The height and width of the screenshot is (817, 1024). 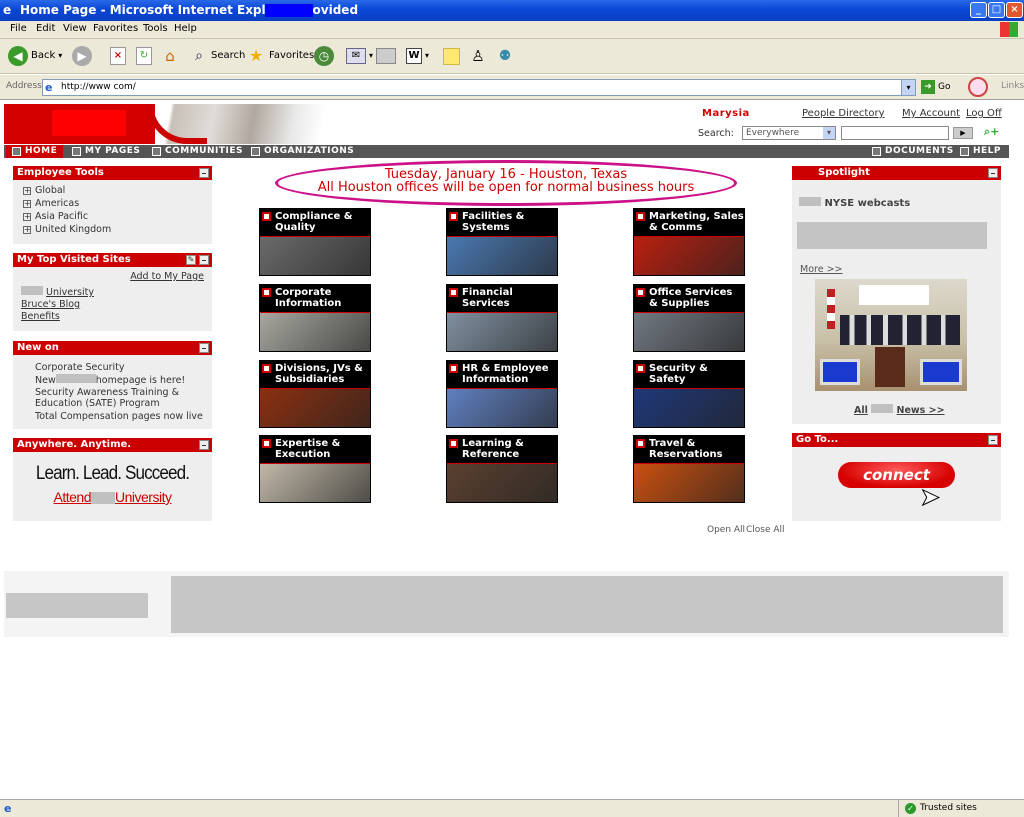 What do you see at coordinates (978, 10) in the screenshot?
I see `minimize-button: _` at bounding box center [978, 10].